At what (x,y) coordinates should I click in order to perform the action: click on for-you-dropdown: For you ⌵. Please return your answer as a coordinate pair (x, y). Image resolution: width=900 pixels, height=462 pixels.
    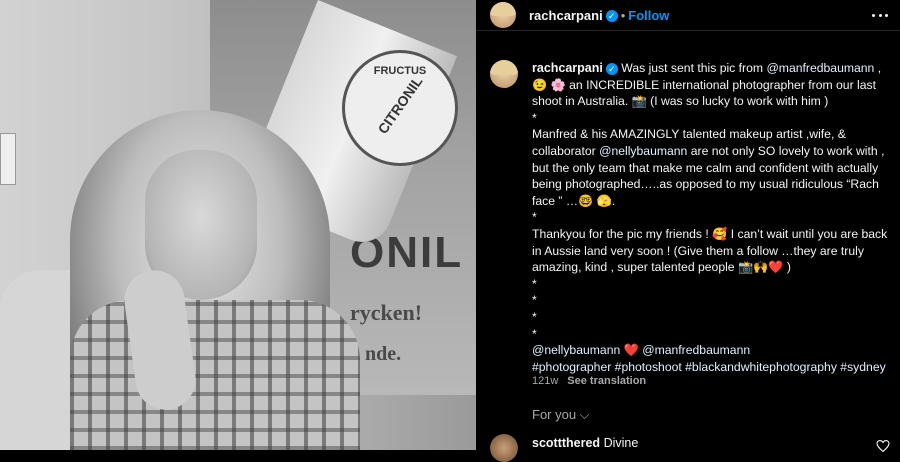
    Looking at the image, I should click on (561, 415).